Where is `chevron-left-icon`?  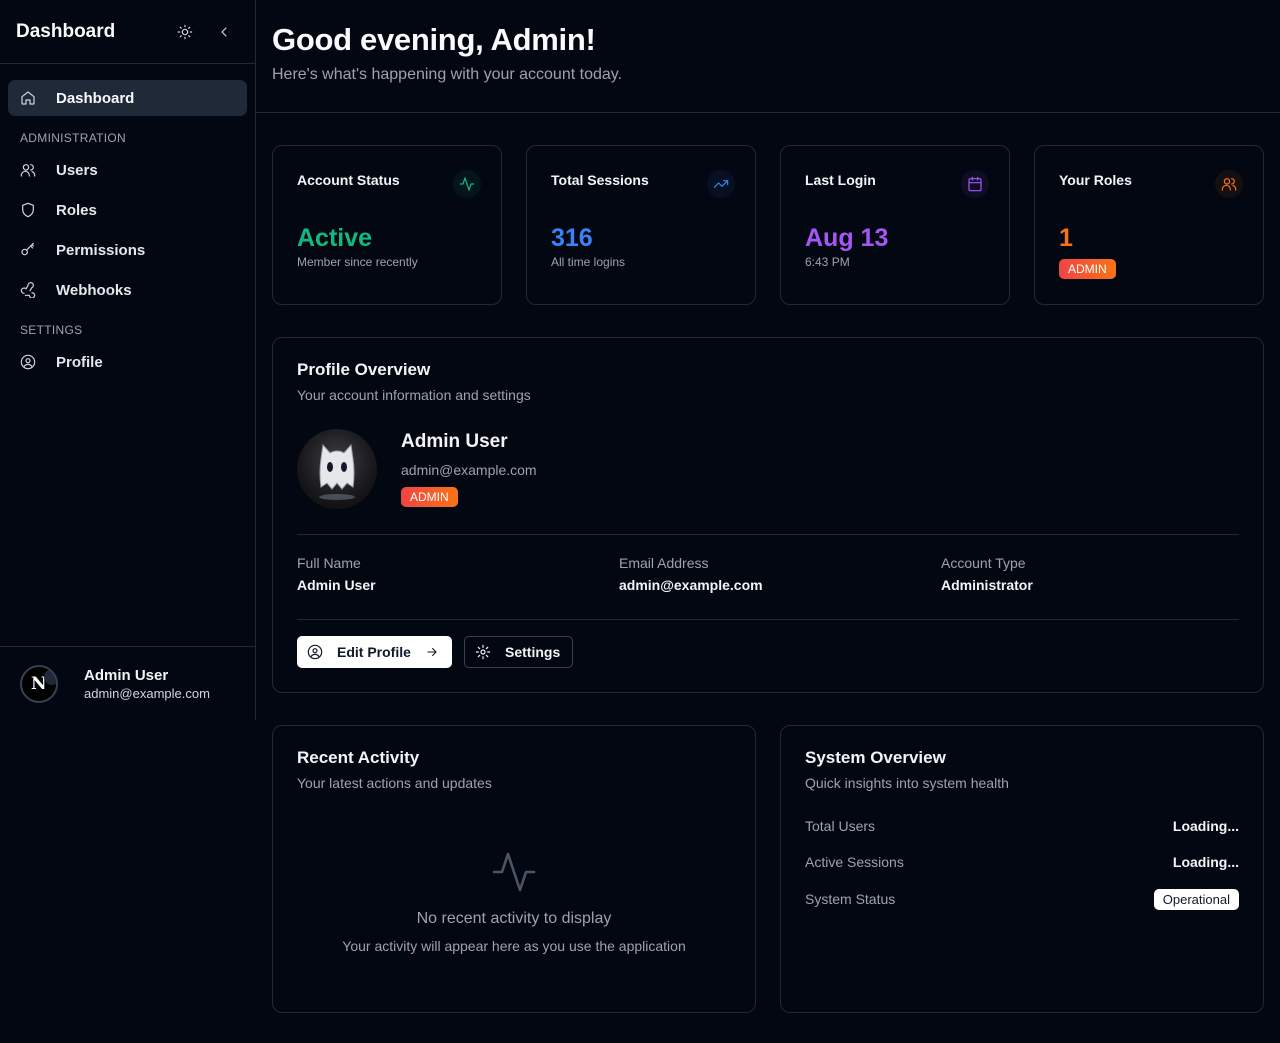
chevron-left-icon is located at coordinates (224, 32).